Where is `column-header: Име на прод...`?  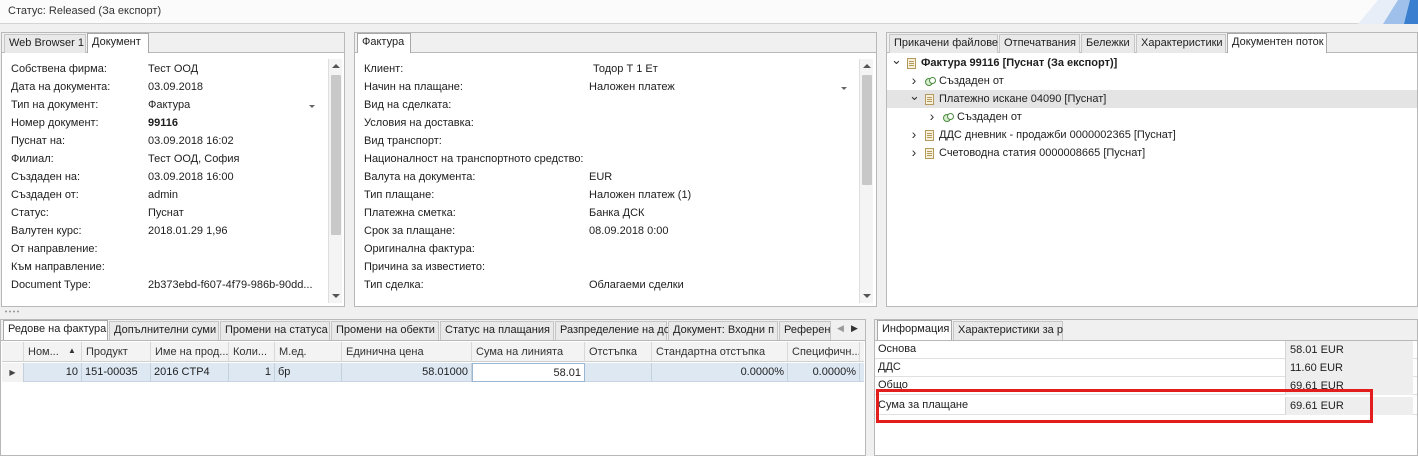 column-header: Име на прод... is located at coordinates (190, 352).